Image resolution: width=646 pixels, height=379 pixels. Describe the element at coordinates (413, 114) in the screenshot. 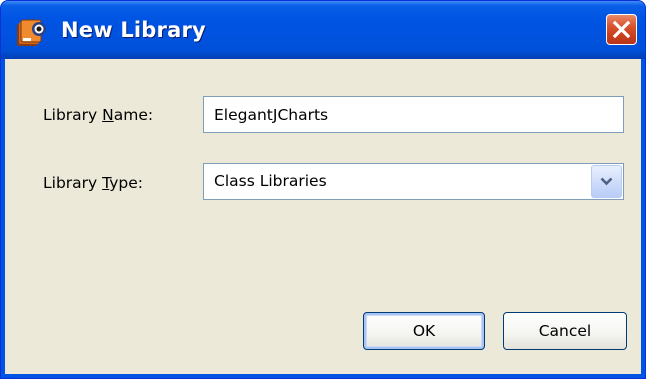

I see `library-name-input` at that location.